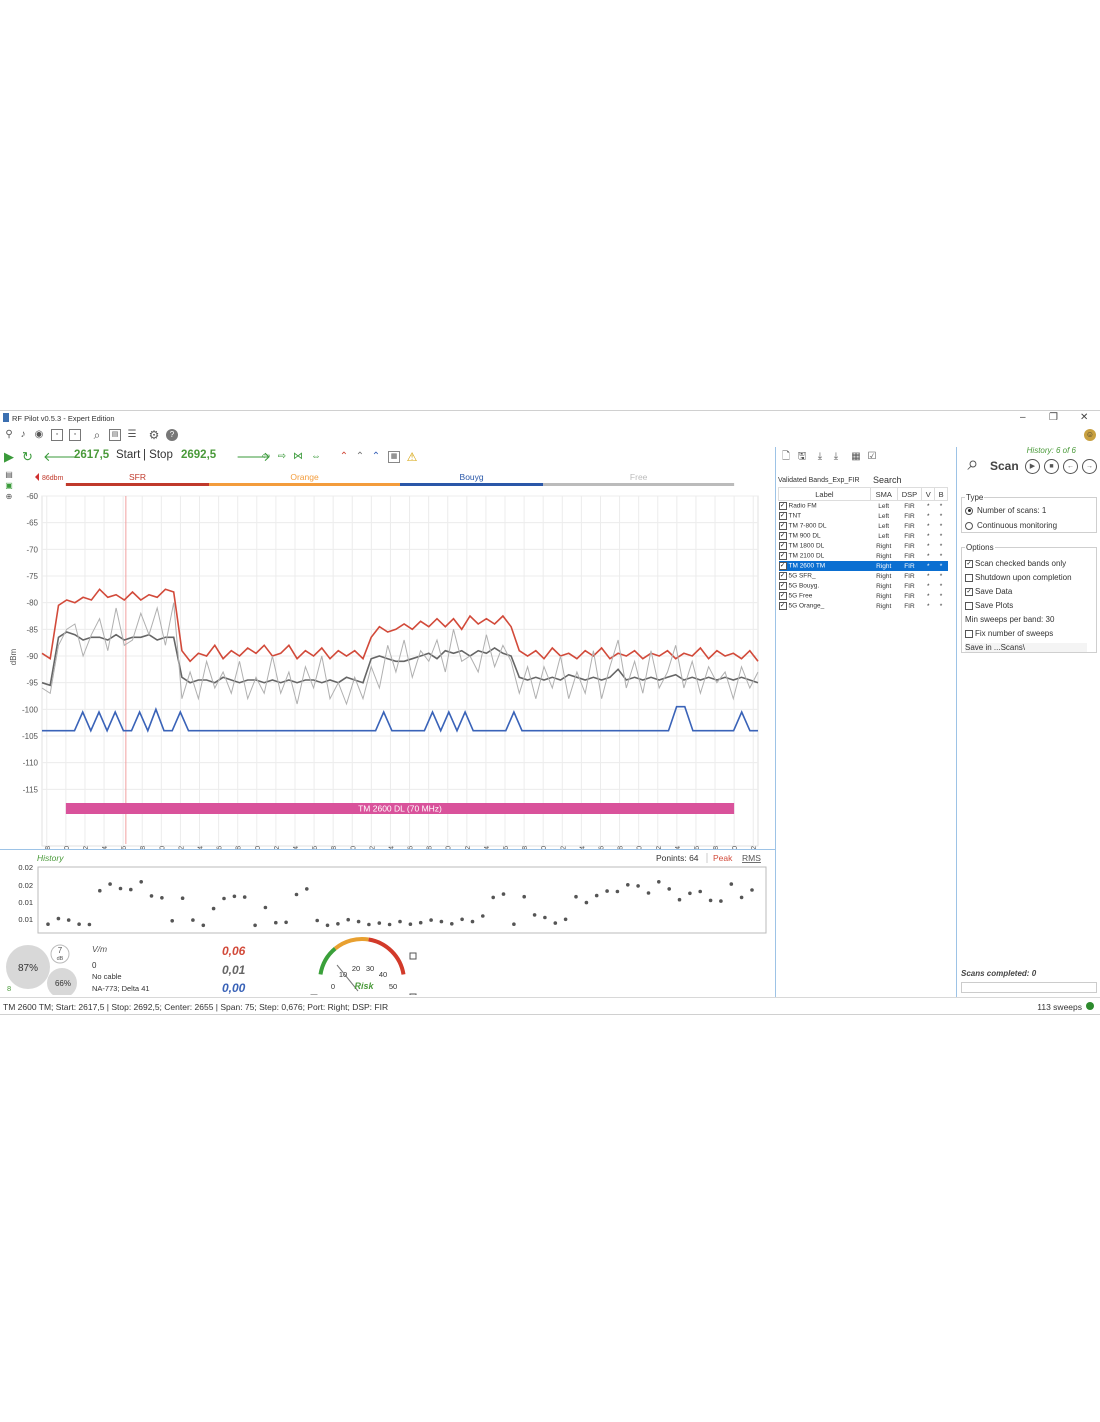 This screenshot has height=1422, width=1100. I want to click on y-tick-label: -90, so click(32, 656).